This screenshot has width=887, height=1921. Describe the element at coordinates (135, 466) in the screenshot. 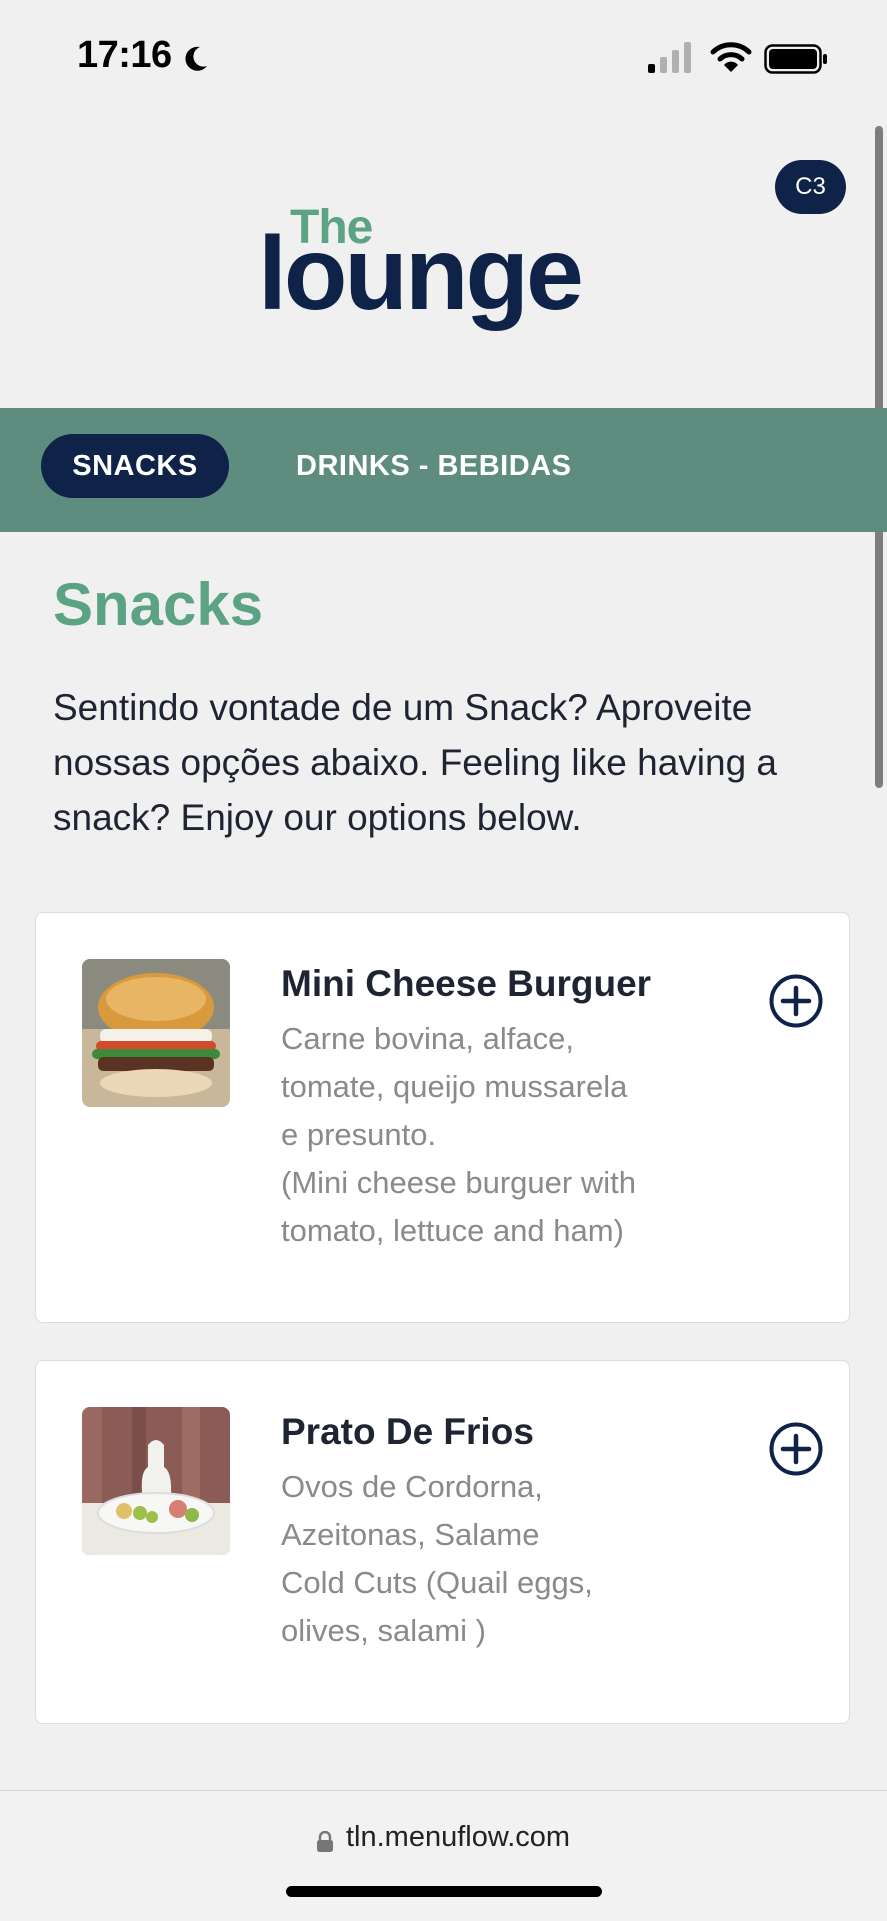

I see `tab-snacks: SNACKS` at that location.